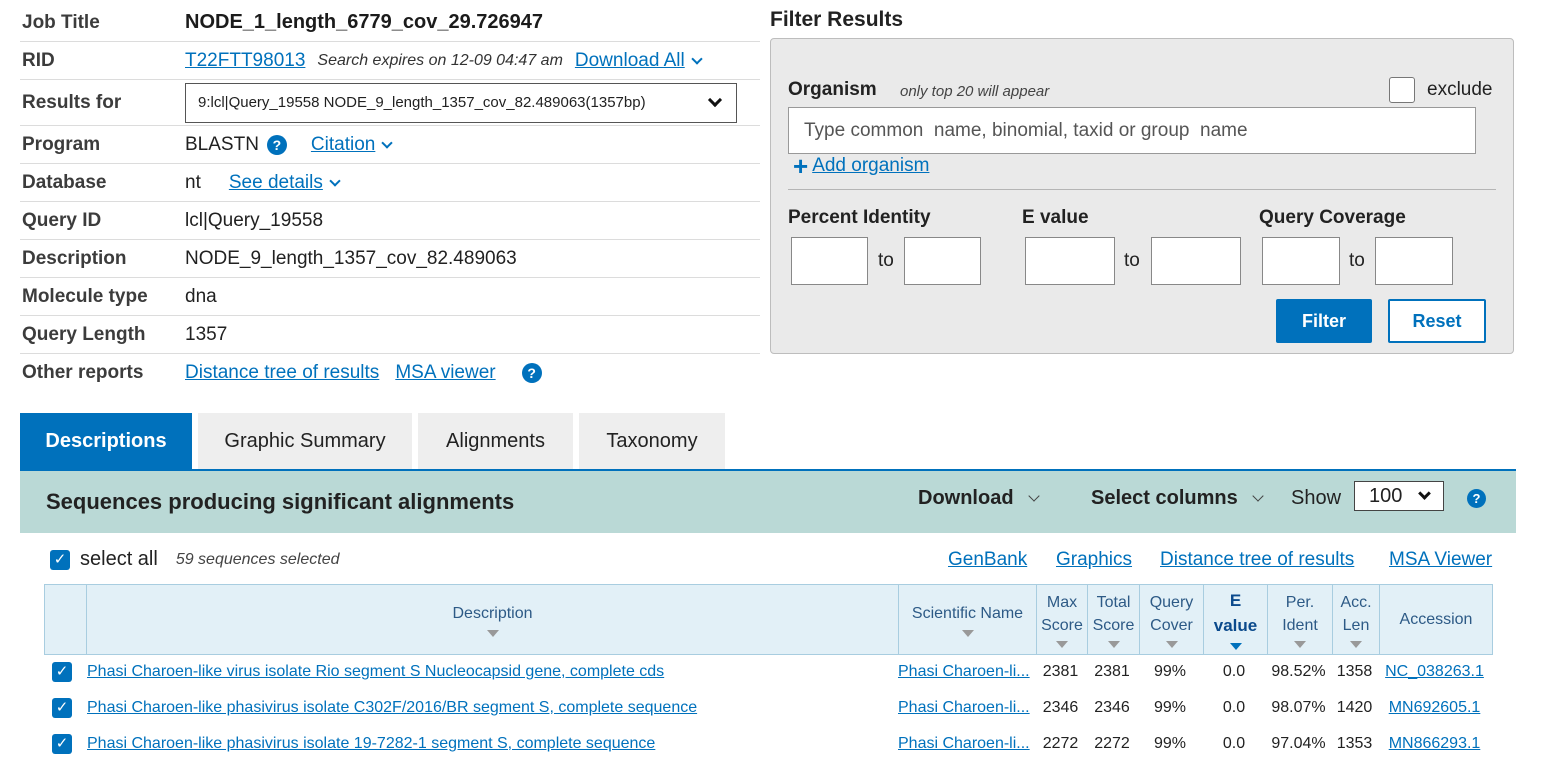 The width and height of the screenshot is (1547, 768). What do you see at coordinates (1142, 189) in the screenshot?
I see `filter-divider` at bounding box center [1142, 189].